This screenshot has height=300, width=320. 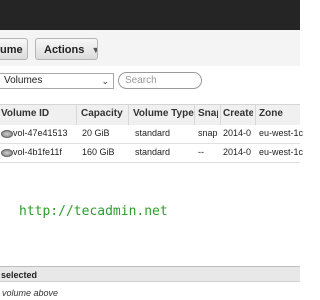 What do you see at coordinates (141, 80) in the screenshot?
I see `search-placeholder: Search` at bounding box center [141, 80].